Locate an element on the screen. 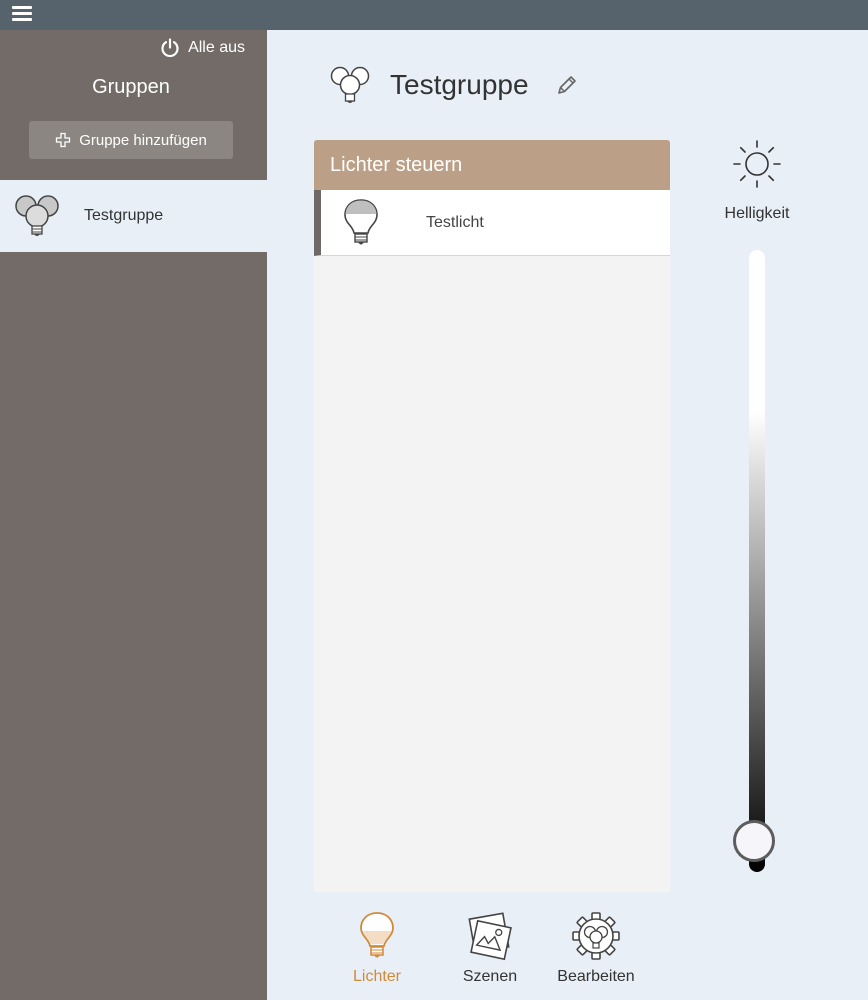 Image resolution: width=868 pixels, height=1000 pixels. all-off-button: Alle aus is located at coordinates (202, 48).